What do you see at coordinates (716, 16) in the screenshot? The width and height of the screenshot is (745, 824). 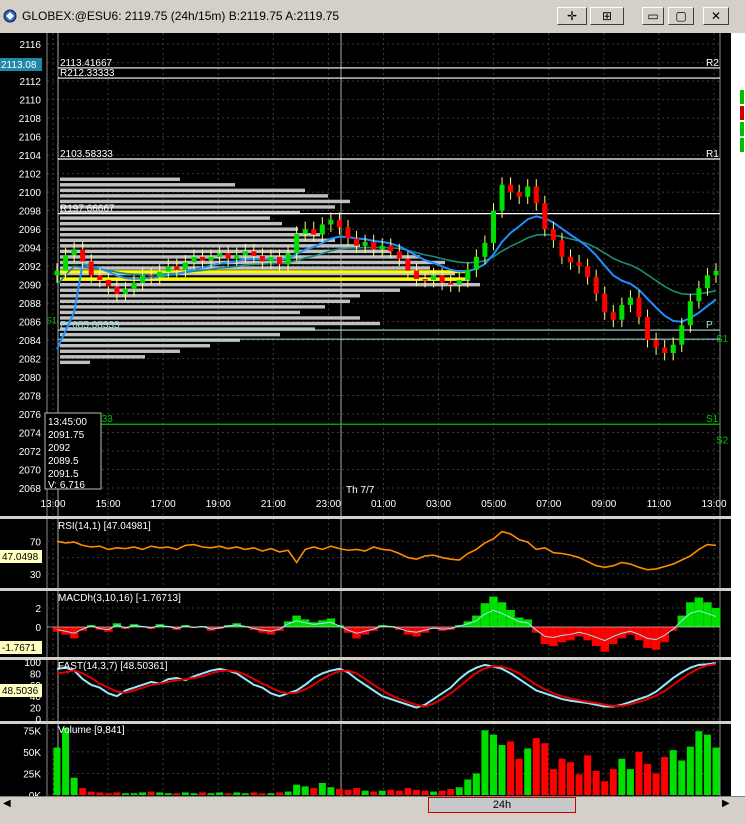 I see `close-button: ✕` at bounding box center [716, 16].